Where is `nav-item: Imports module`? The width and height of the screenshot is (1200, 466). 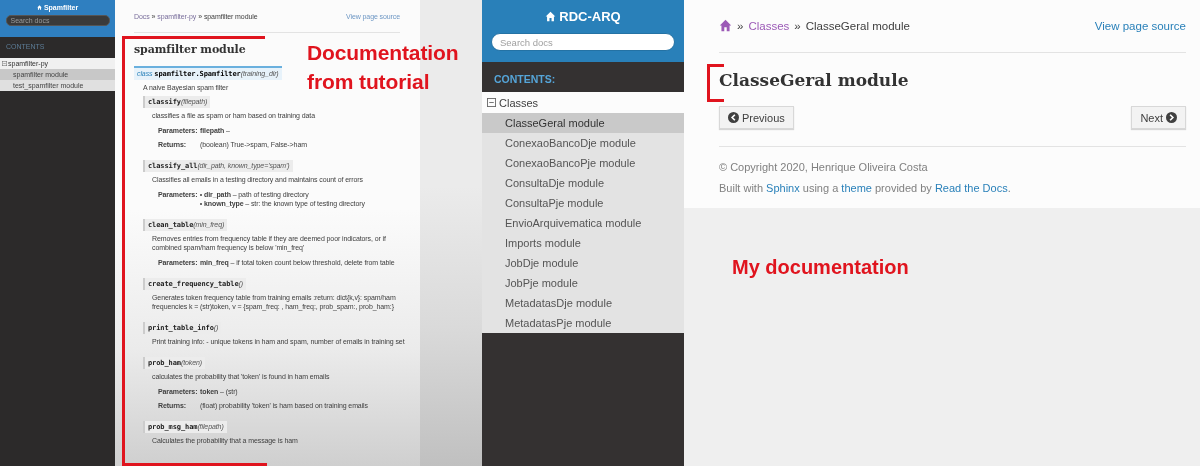
nav-item: Imports module is located at coordinates (583, 243).